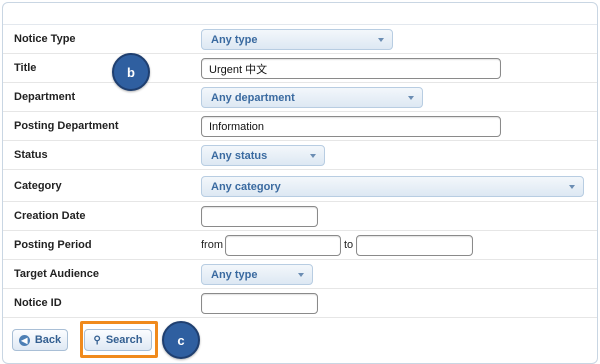  I want to click on annotation-marker-c-text: c, so click(181, 340).